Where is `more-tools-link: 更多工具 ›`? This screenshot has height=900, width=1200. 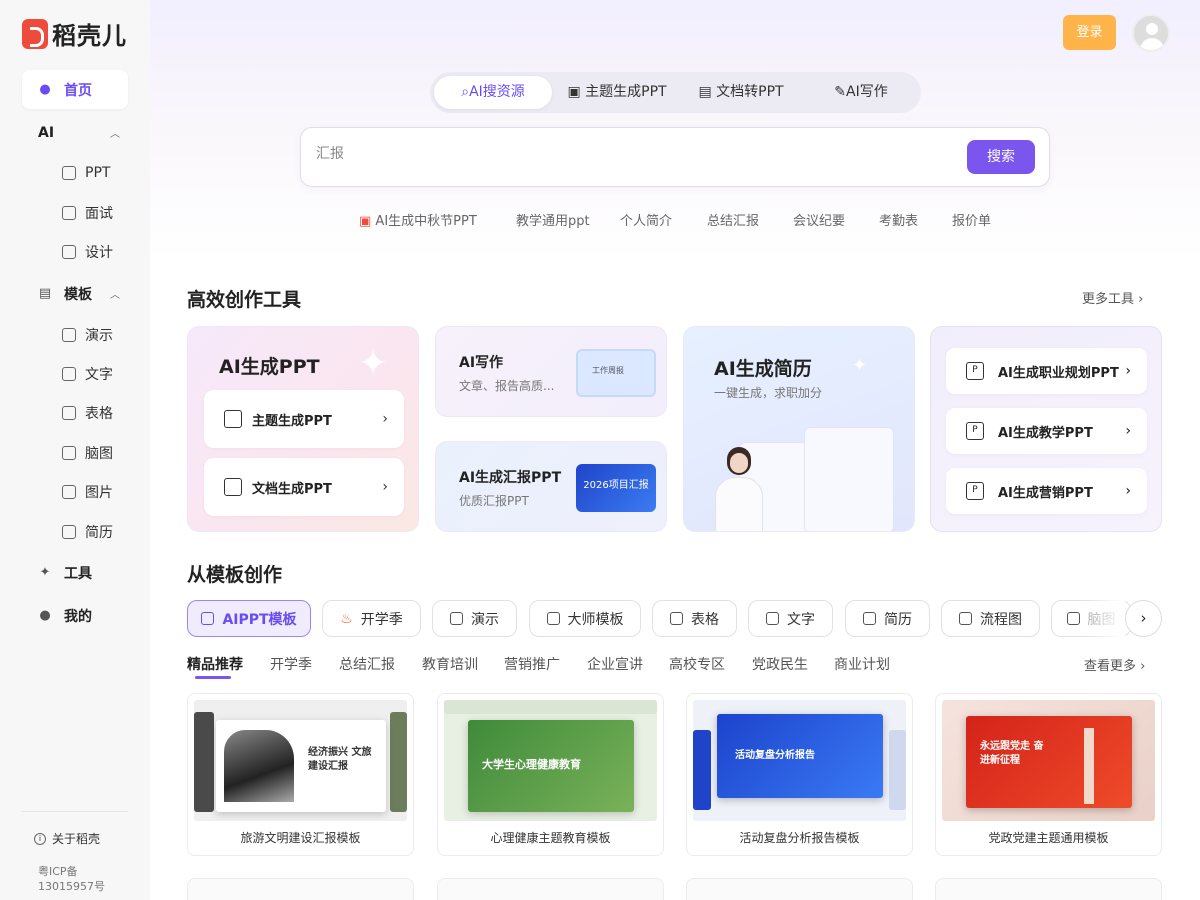
more-tools-link: 更多工具 › is located at coordinates (1112, 297).